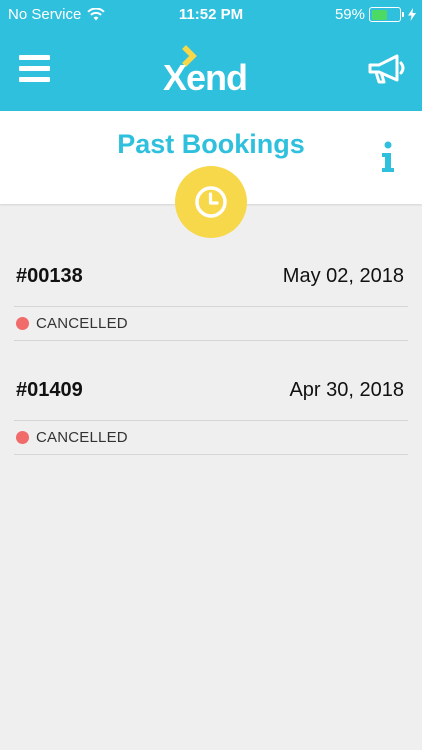 The width and height of the screenshot is (422, 750). I want to click on app-header: No Service 11:52 PM 59% Xend, so click(211, 55).